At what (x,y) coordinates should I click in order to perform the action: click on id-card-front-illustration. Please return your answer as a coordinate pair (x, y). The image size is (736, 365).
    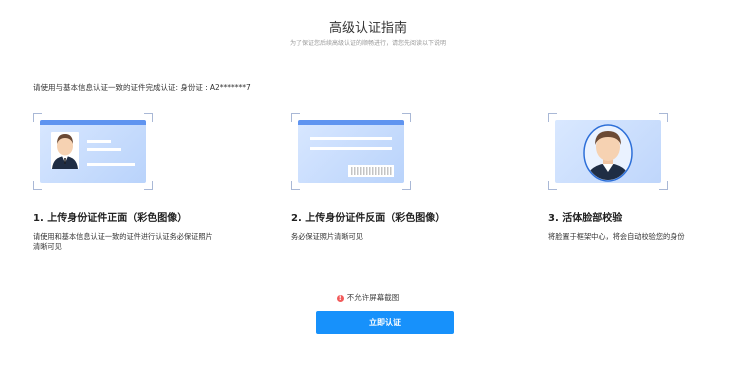
    Looking at the image, I should click on (93, 151).